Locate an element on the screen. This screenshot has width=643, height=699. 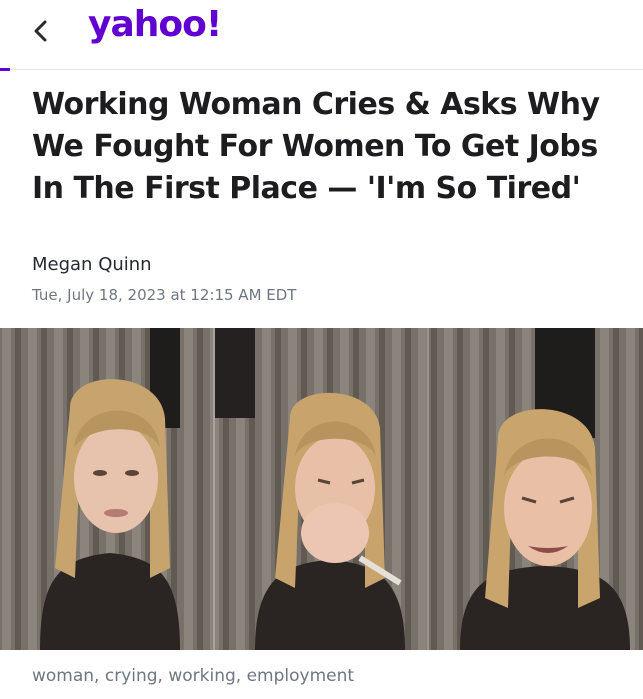
chevron-left-icon is located at coordinates (40, 31).